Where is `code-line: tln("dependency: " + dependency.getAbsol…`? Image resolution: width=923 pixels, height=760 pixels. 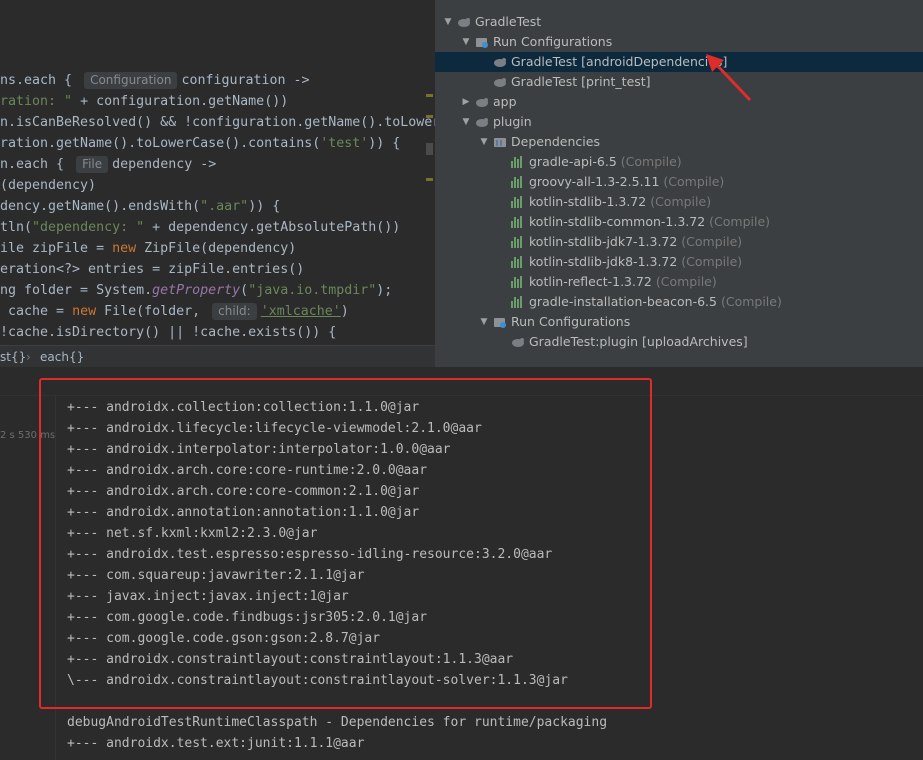 code-line: tln("dependency: " + dependency.getAbsol… is located at coordinates (200, 227).